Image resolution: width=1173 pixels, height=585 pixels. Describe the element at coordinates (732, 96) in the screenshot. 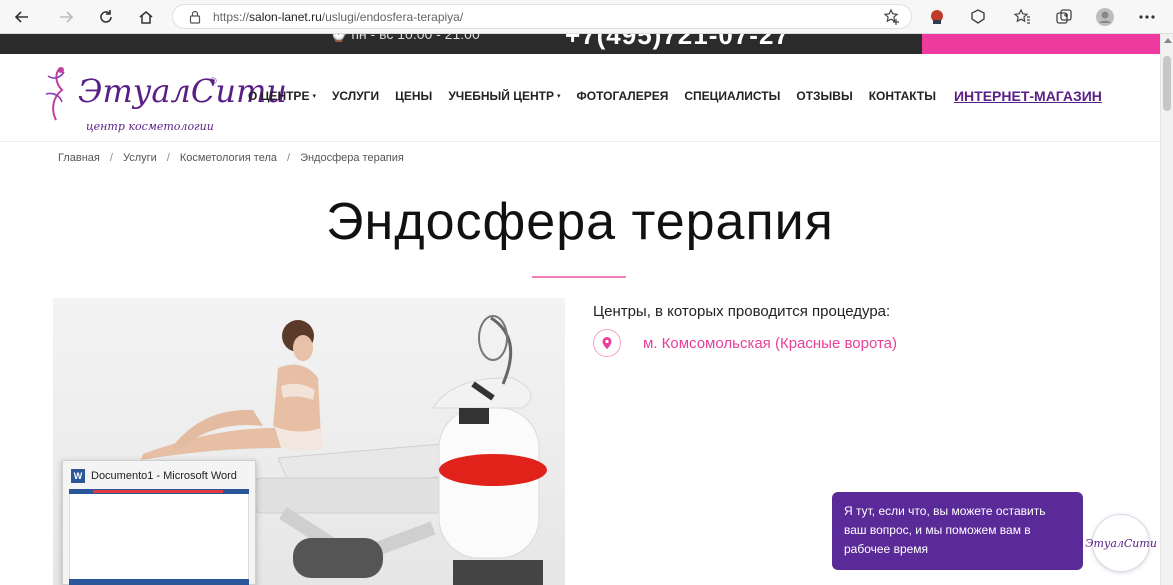

I see `nav-specialists: СПЕЦИАЛИСТЫ` at that location.